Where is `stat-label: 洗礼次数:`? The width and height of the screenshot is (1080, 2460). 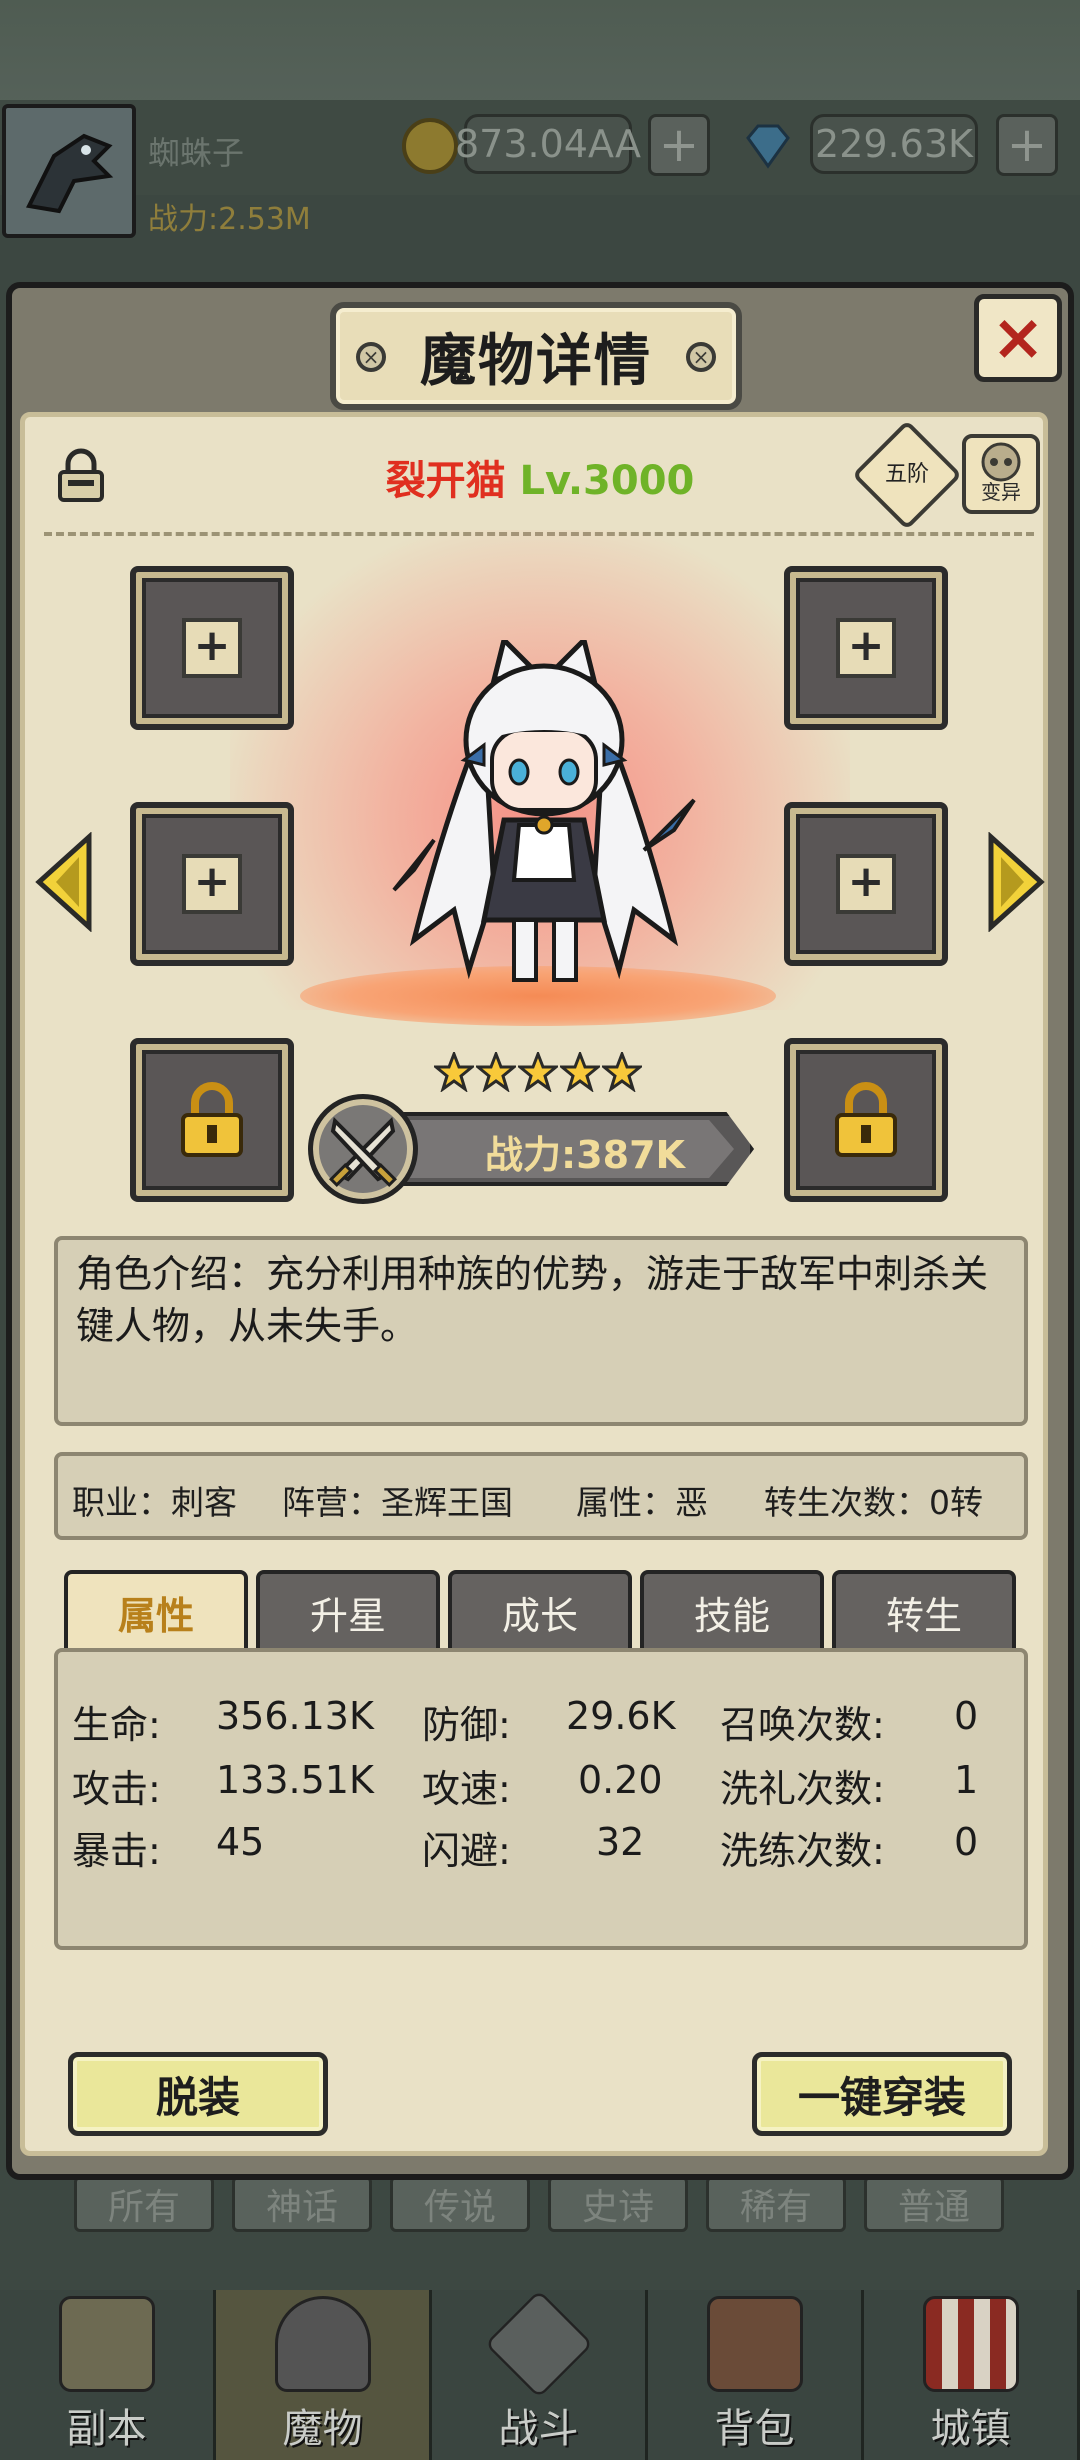
stat-label: 洗礼次数: is located at coordinates (802, 1789).